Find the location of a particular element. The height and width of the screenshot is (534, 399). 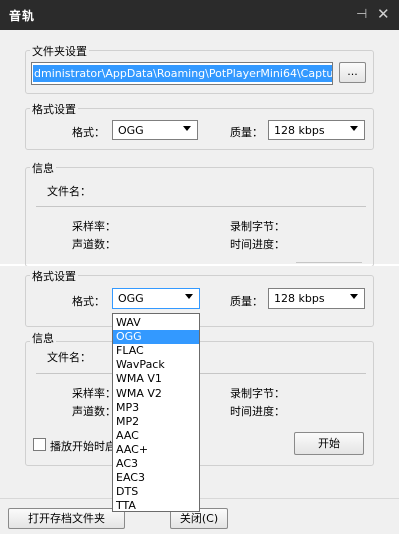

format-option: AC3 is located at coordinates (156, 464).